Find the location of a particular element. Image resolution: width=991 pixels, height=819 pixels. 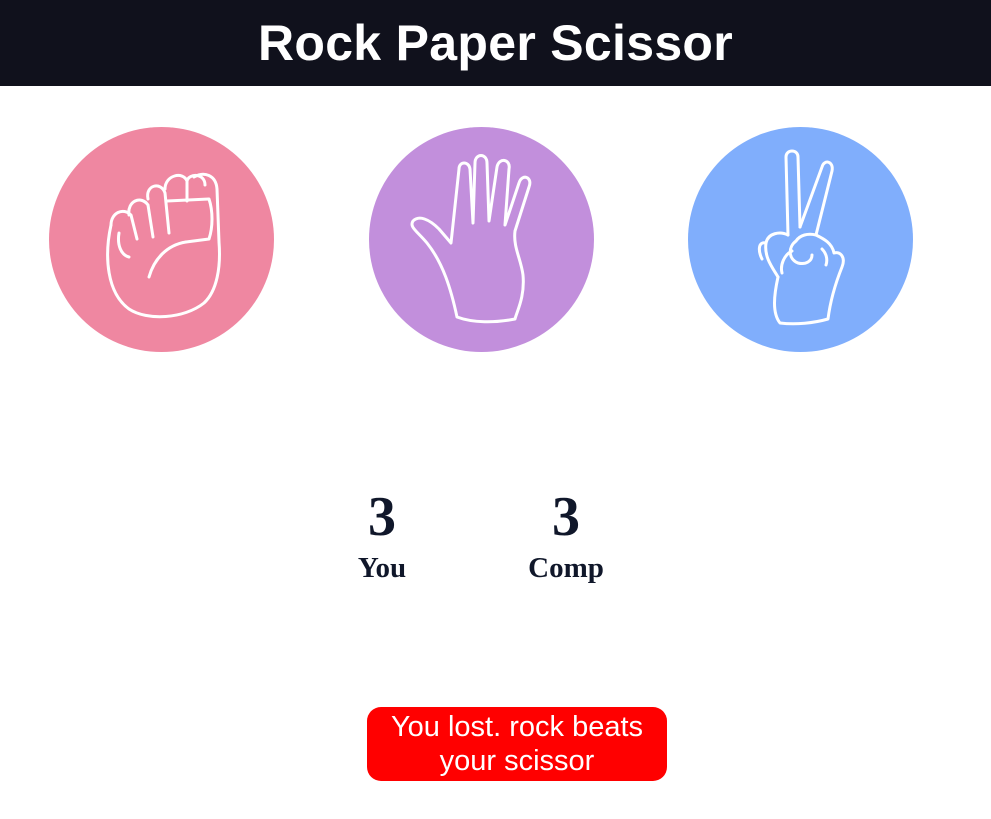

app-header: Rock Paper Scissor is located at coordinates (495, 43).